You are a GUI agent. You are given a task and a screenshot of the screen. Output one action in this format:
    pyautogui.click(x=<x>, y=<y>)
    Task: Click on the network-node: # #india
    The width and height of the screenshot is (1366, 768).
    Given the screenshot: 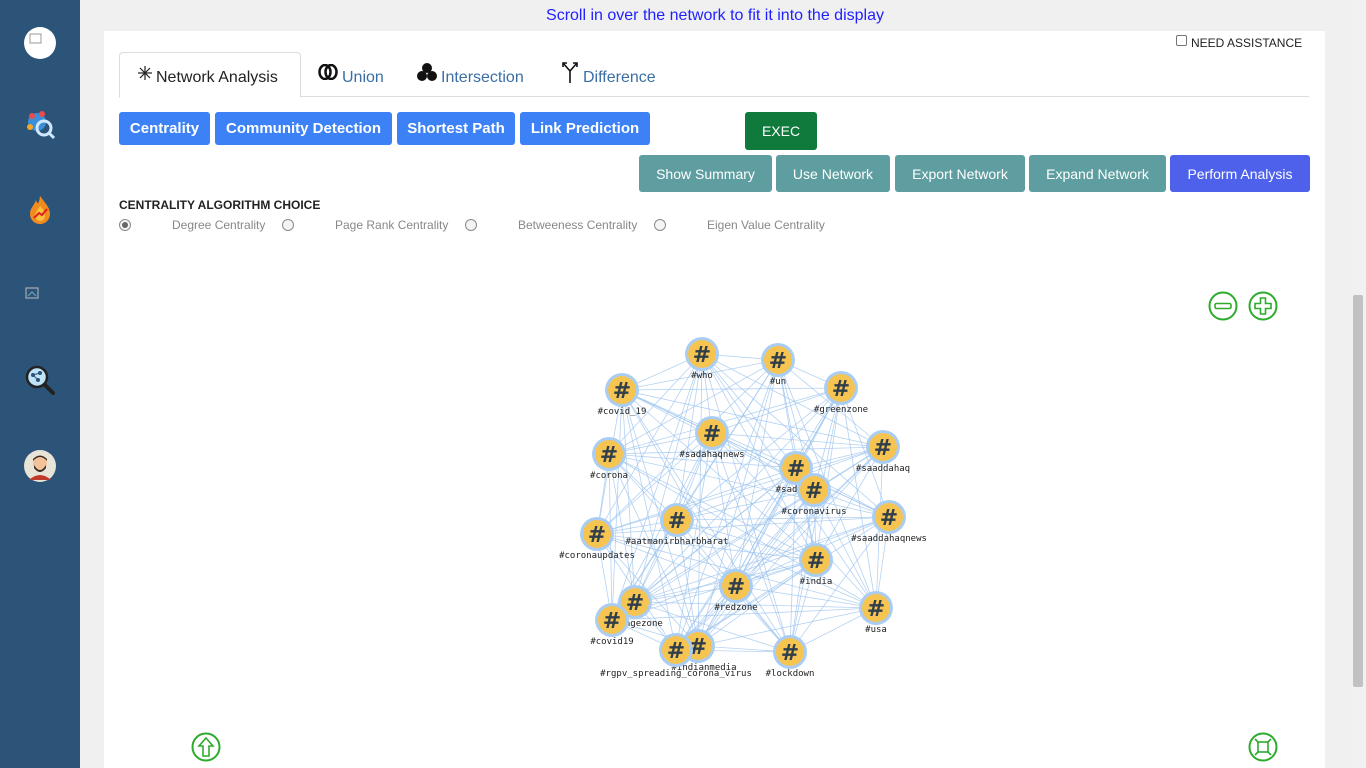 What is the action you would take?
    pyautogui.click(x=816, y=565)
    